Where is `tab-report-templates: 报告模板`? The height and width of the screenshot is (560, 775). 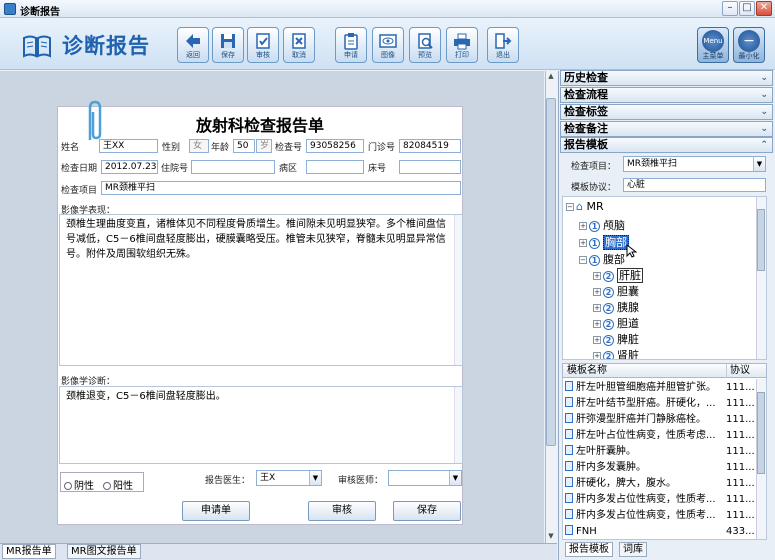 tab-report-templates: 报告模板 is located at coordinates (589, 549).